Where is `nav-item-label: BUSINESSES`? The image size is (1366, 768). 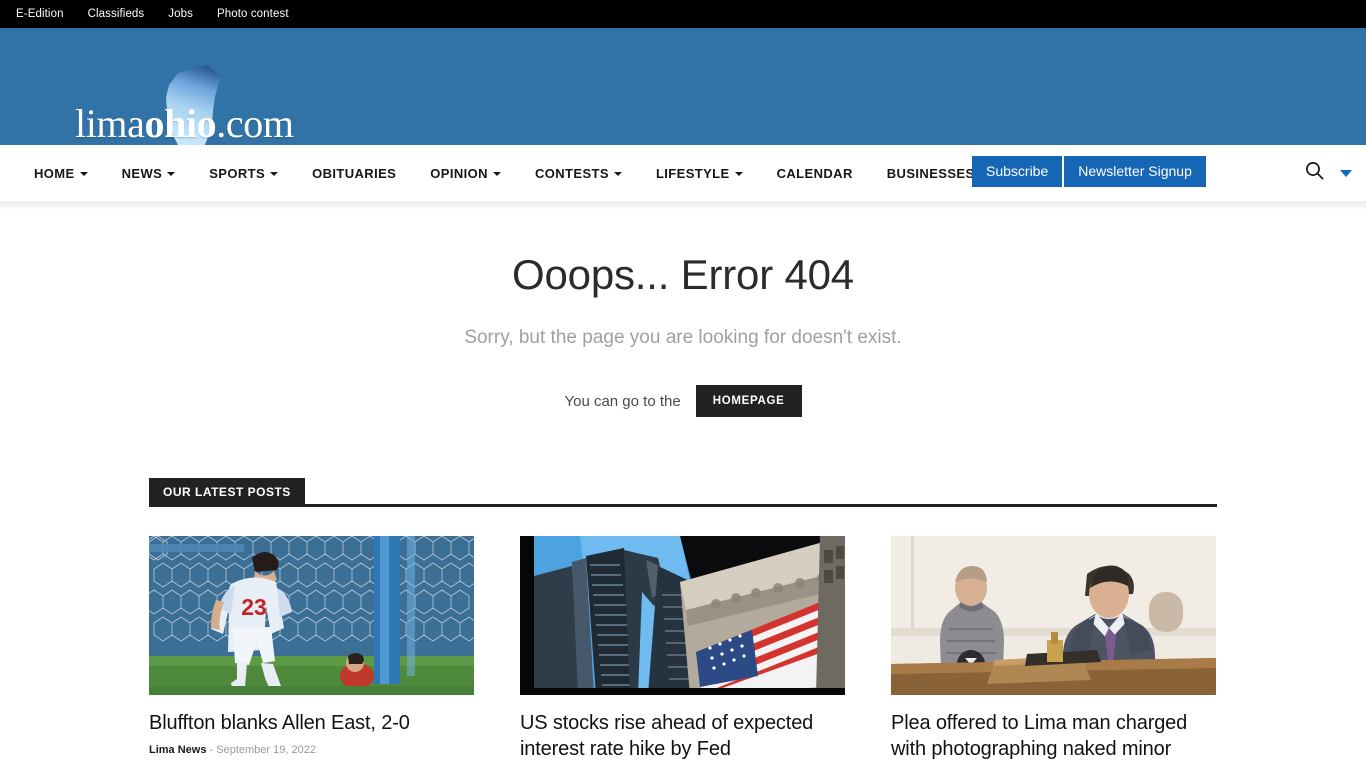
nav-item-label: BUSINESSES is located at coordinates (930, 173).